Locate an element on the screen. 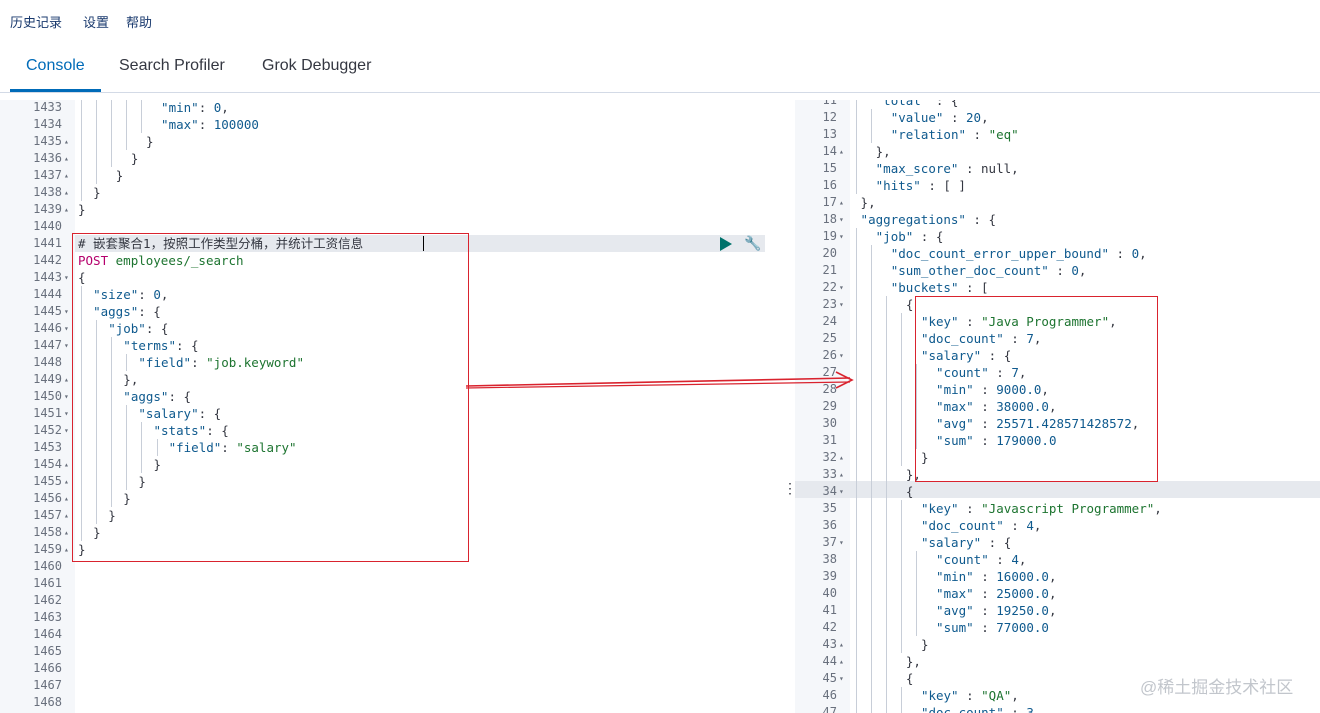  code-line: 20 "doc_count_error_upper_bound" : 0, is located at coordinates (1057, 253).